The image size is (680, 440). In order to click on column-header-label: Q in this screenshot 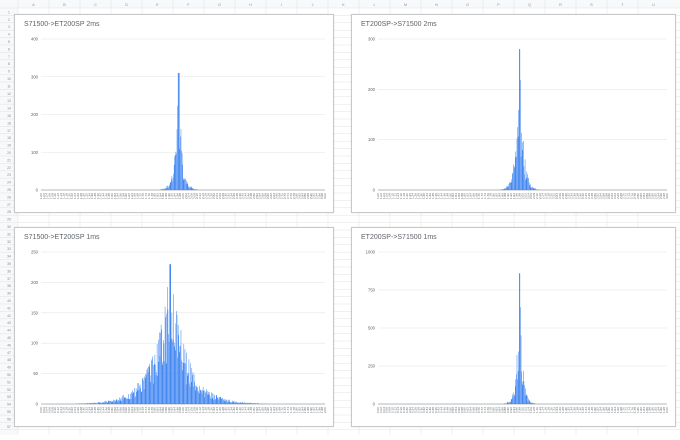, I will do `click(529, 5)`.